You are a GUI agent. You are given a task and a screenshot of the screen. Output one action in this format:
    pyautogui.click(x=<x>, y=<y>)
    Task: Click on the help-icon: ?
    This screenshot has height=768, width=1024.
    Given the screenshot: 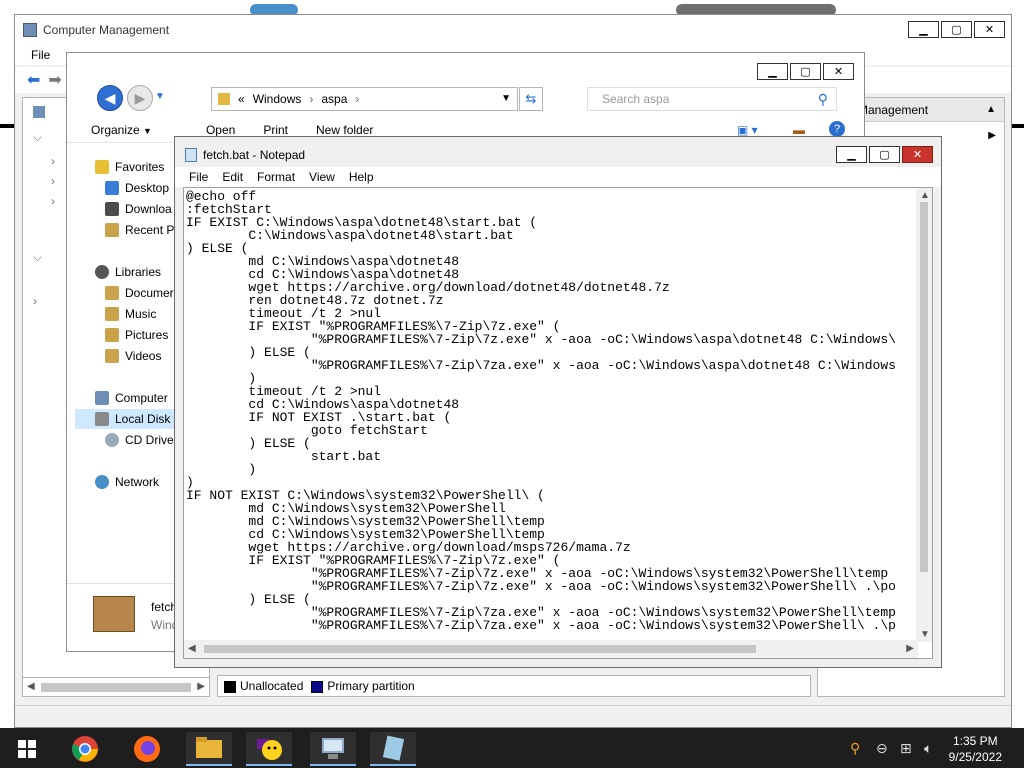 What is the action you would take?
    pyautogui.click(x=837, y=129)
    